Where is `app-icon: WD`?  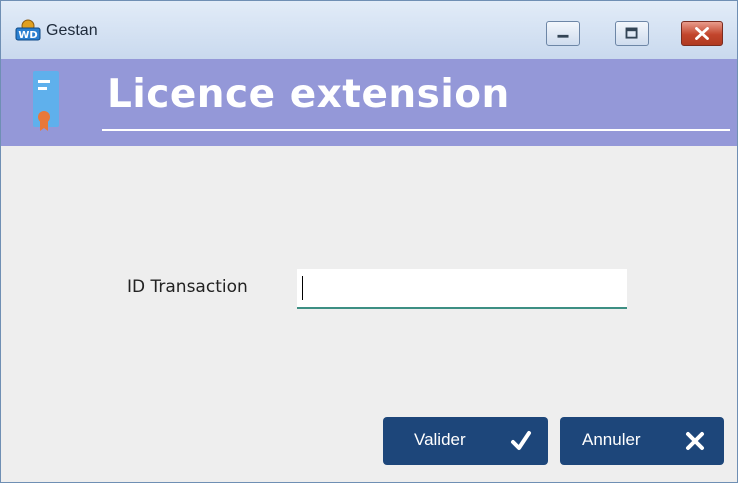 app-icon: WD is located at coordinates (28, 30).